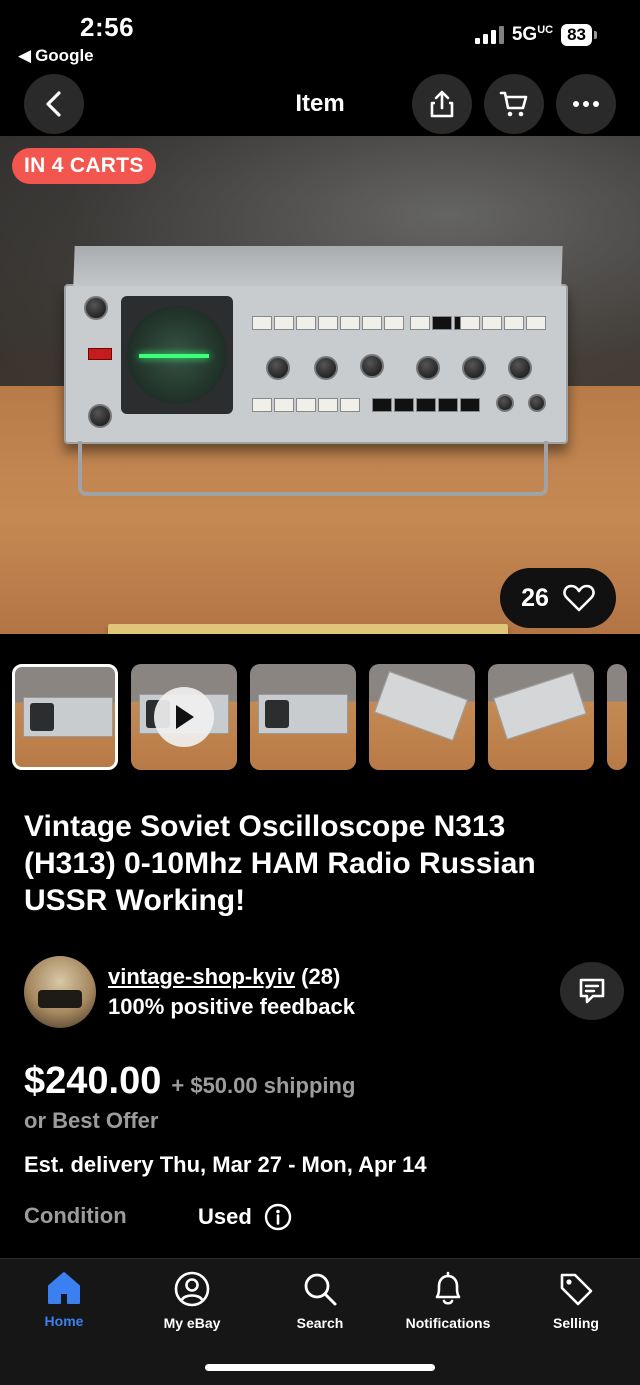 This screenshot has width=640, height=1385. I want to click on more-dots-icon, so click(586, 104).